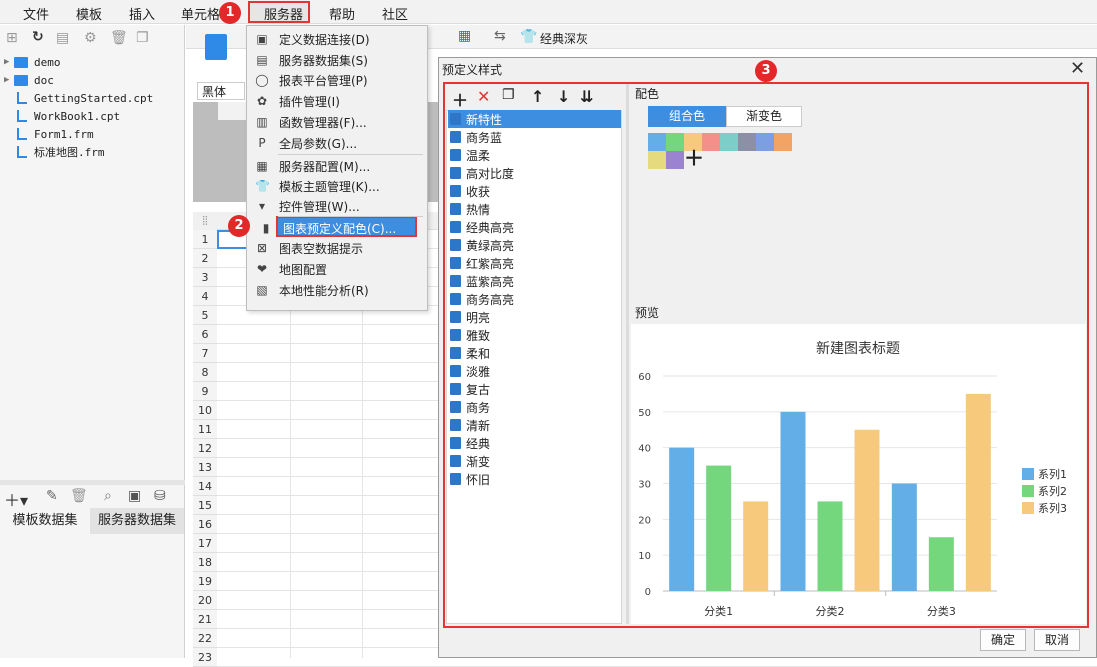 This screenshot has width=1097, height=667. I want to click on tree-file: Form1.frm, so click(49, 134).